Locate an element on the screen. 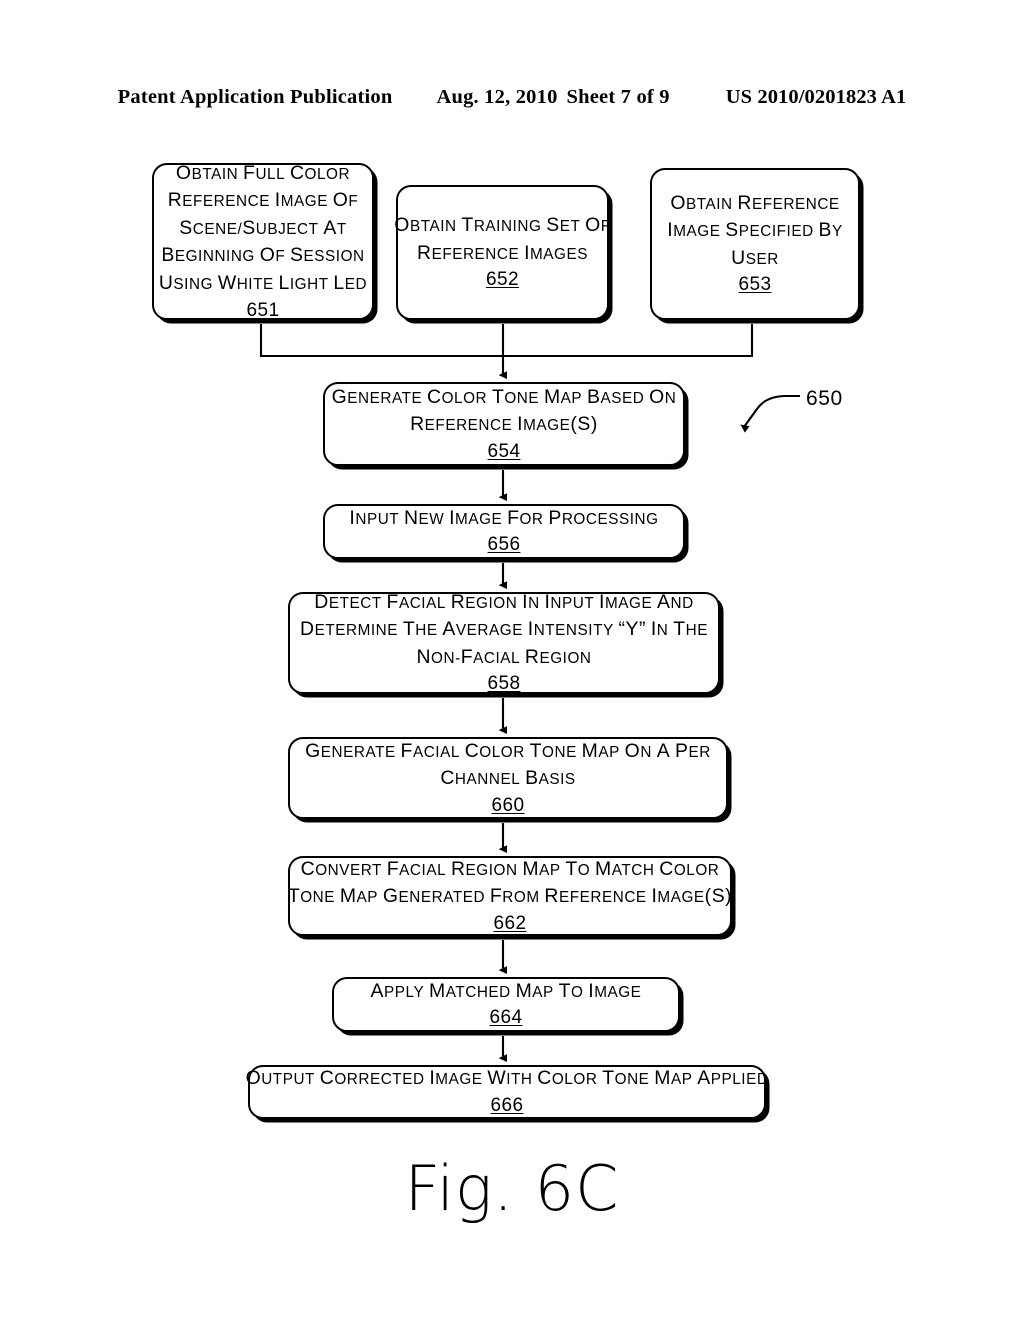 The image size is (1024, 1320). box-654-line-1: GENERATE COLOR TONE MAP BASED ON is located at coordinates (504, 396).